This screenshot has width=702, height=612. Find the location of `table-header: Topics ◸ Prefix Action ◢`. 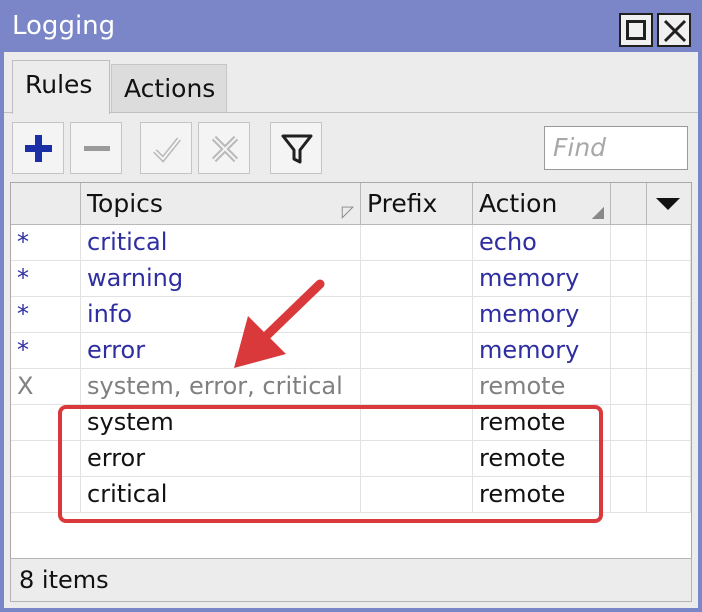

table-header: Topics ◸ Prefix Action ◢ is located at coordinates (351, 204).